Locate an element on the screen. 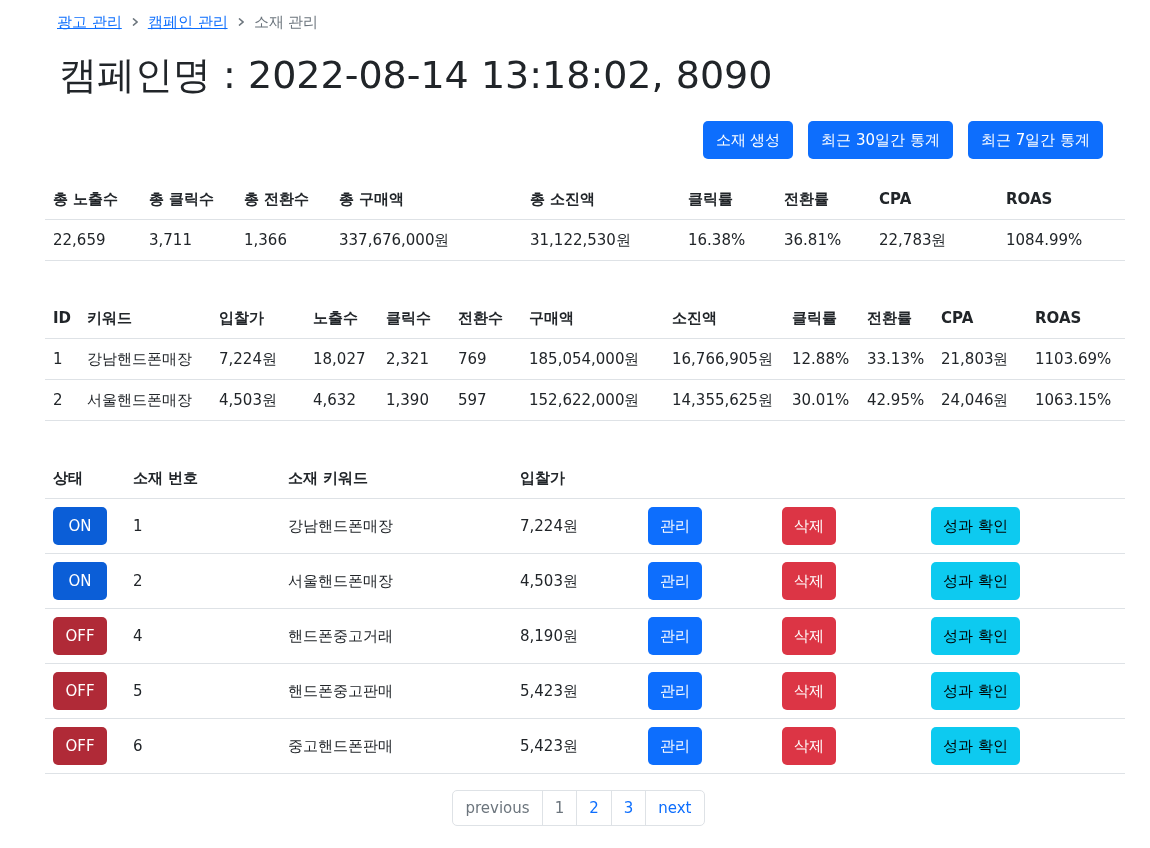 This screenshot has width=1150, height=848. column-header: 키워드 is located at coordinates (145, 318).